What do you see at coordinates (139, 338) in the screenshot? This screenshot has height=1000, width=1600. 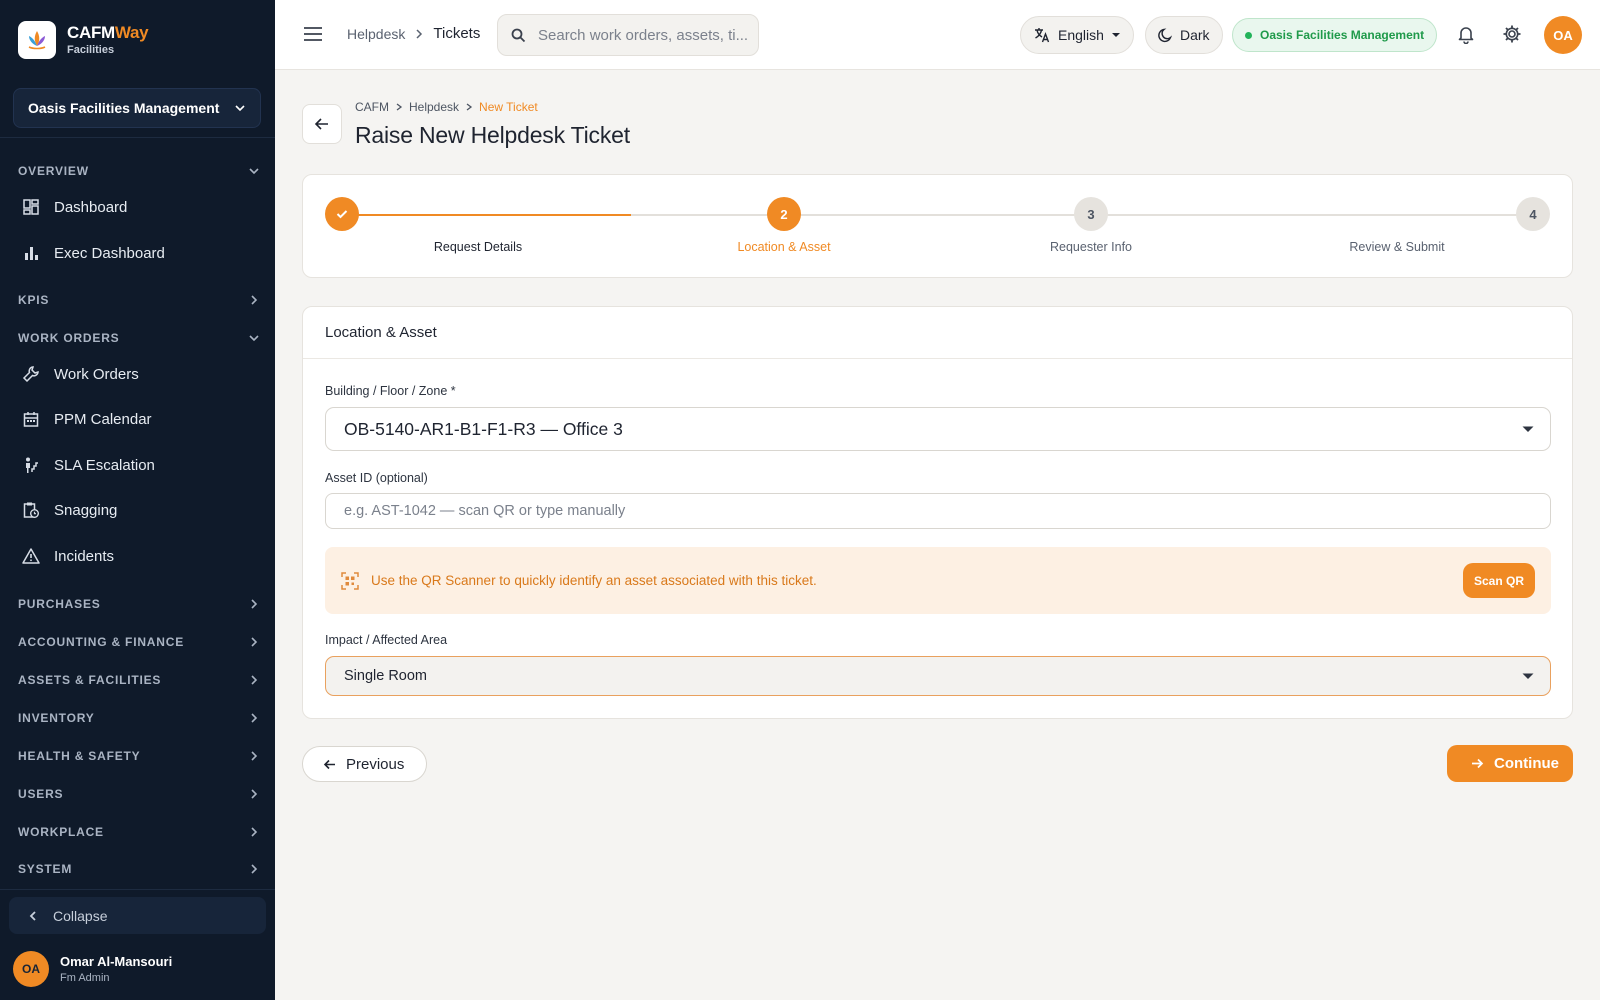 I see `nav-section-work-orders: WORK ORDERS` at bounding box center [139, 338].